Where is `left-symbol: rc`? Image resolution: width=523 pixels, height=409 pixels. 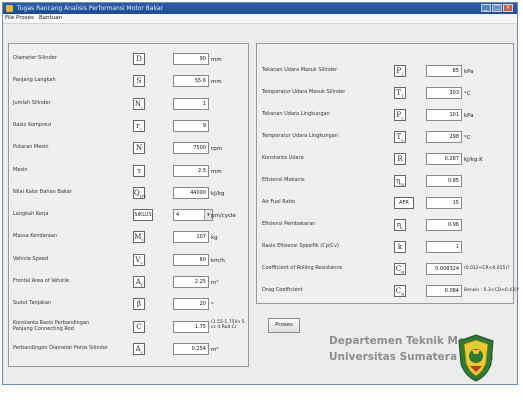
left-symbol: rc is located at coordinates (139, 125).